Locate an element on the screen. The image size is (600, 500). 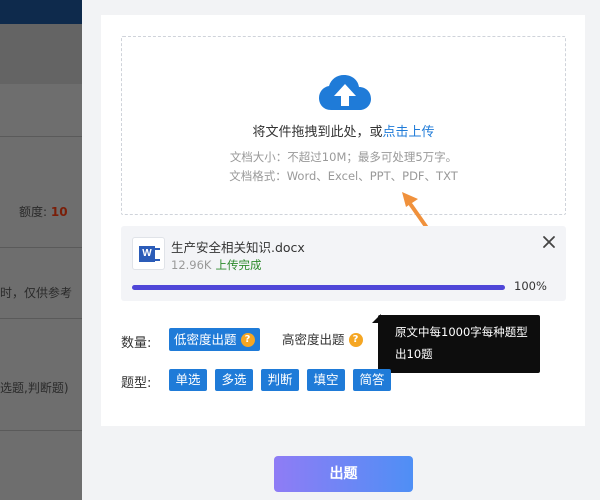
format-hint: 文档格式：Word、Excel、PPT、PDF、TXT is located at coordinates (343, 176).